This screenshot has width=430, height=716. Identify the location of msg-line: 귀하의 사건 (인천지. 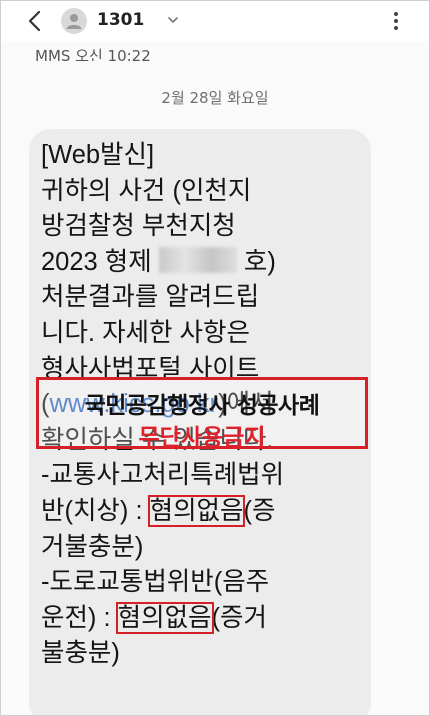
(146, 190).